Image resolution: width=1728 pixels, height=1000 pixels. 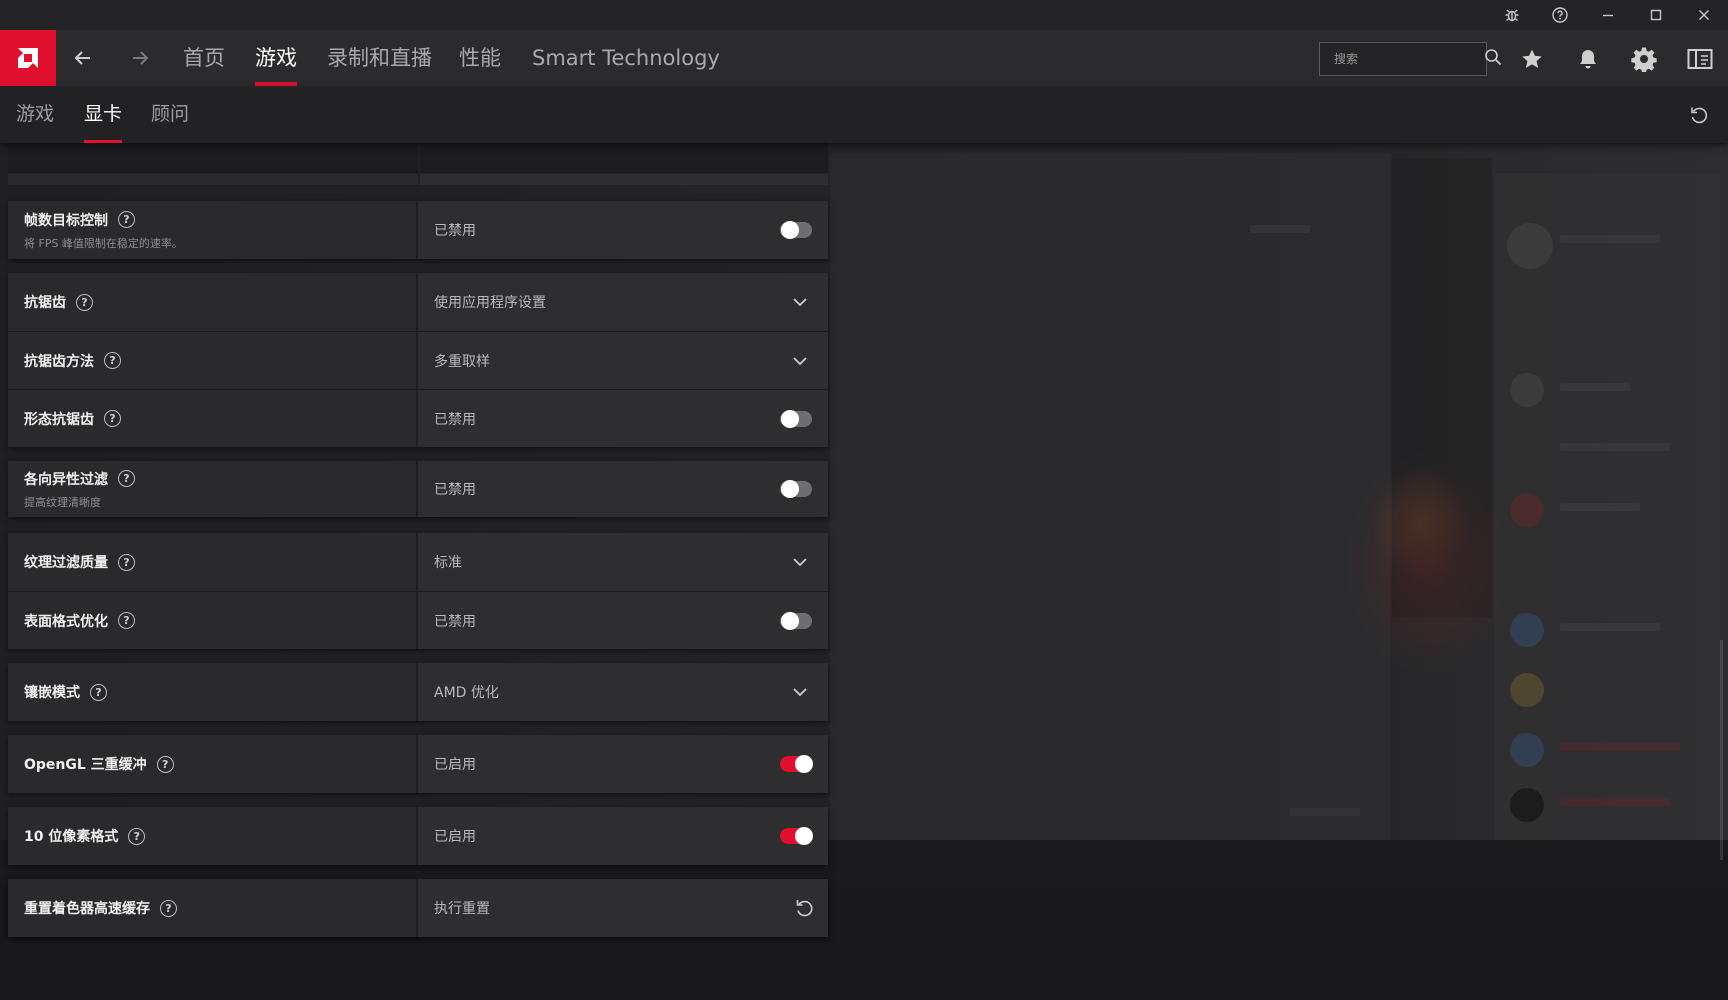 What do you see at coordinates (864, 15) in the screenshot?
I see `title-bar` at bounding box center [864, 15].